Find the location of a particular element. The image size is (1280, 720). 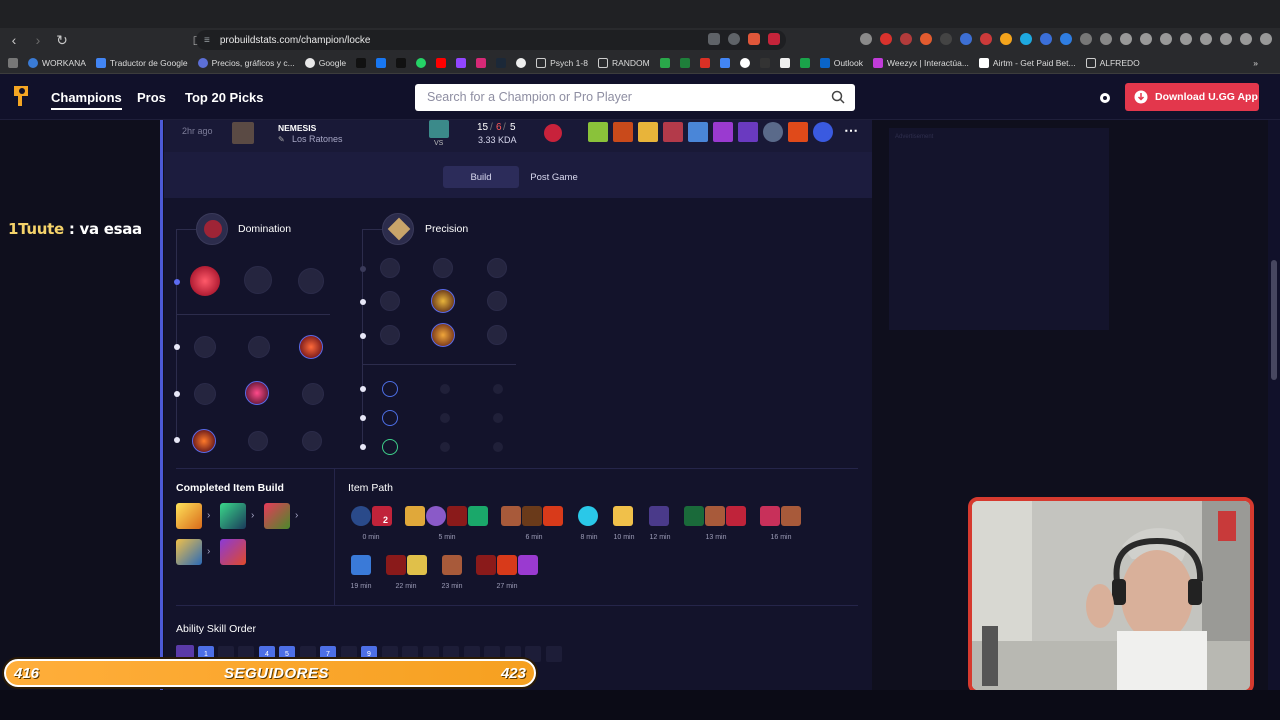

triumph-rune-icon is located at coordinates (443, 268).